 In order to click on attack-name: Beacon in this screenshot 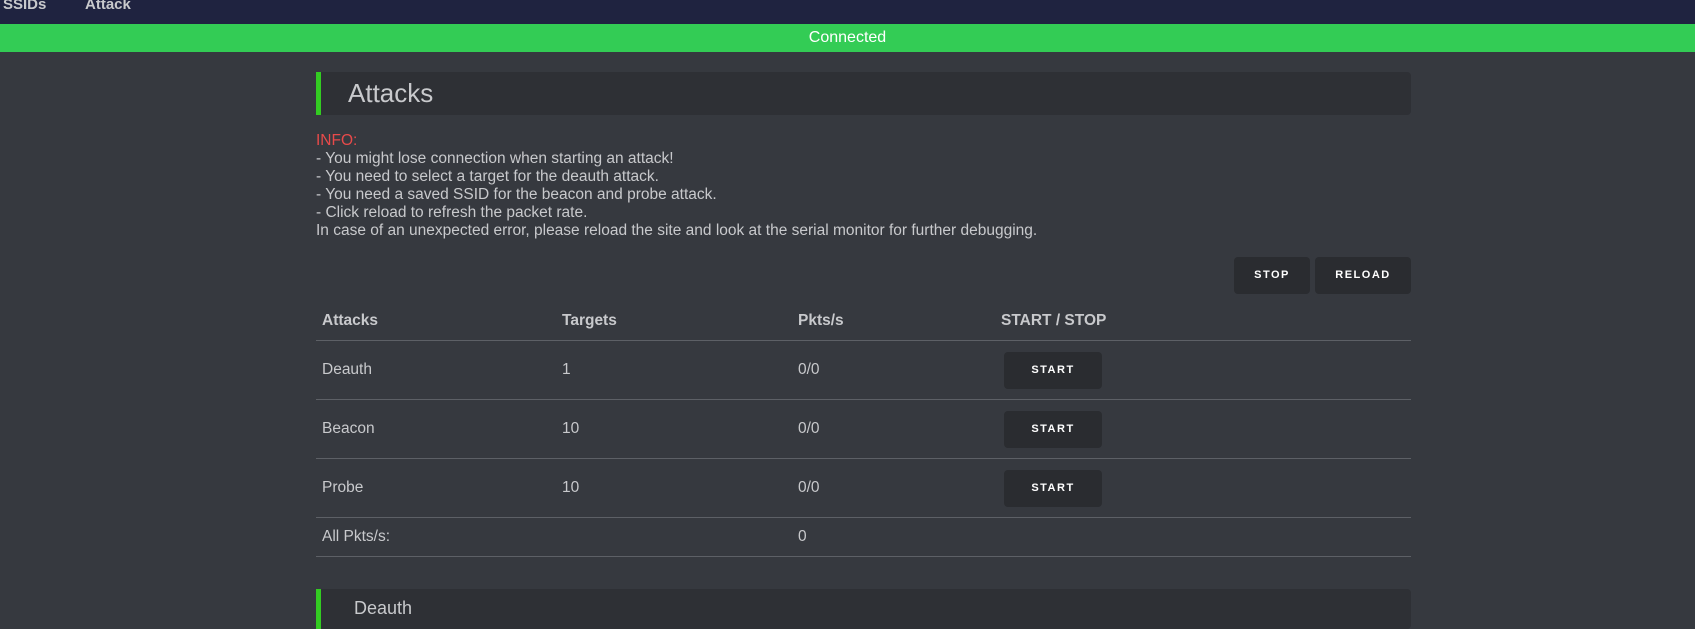, I will do `click(436, 429)`.